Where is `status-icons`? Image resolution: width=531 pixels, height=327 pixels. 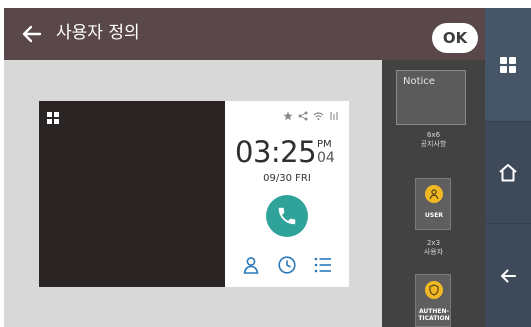 status-icons is located at coordinates (311, 116).